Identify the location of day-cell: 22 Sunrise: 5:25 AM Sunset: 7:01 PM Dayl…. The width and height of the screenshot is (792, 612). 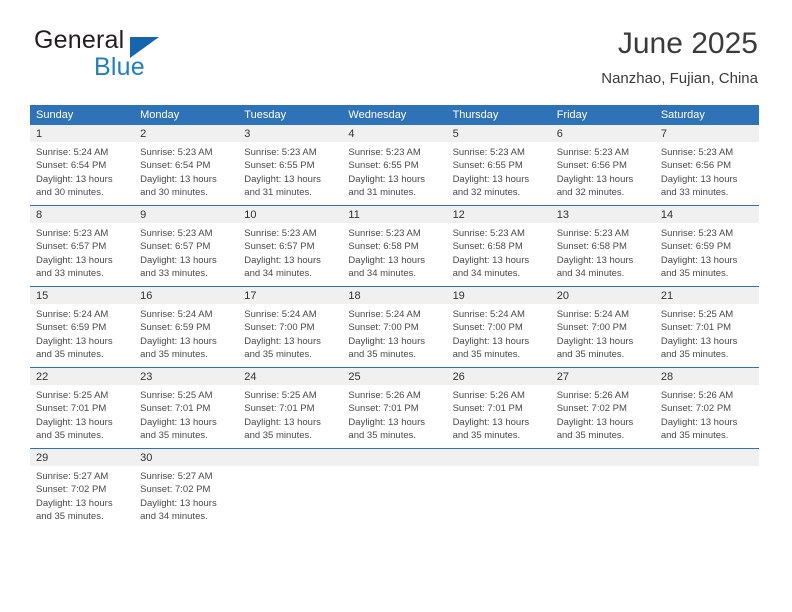
(82, 408).